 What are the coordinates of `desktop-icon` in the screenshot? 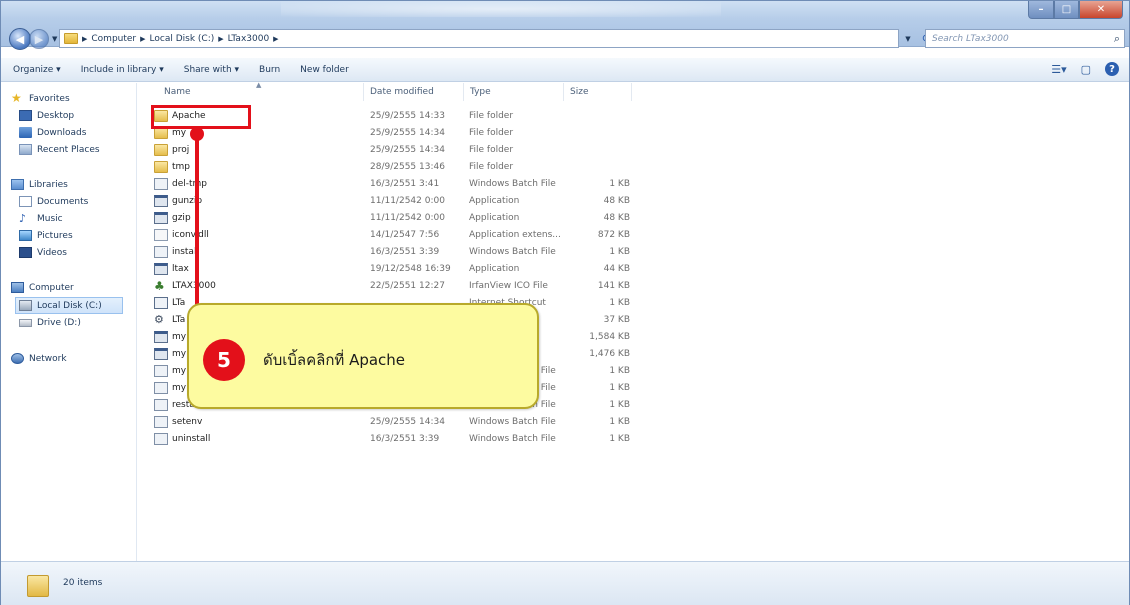 It's located at (25, 115).